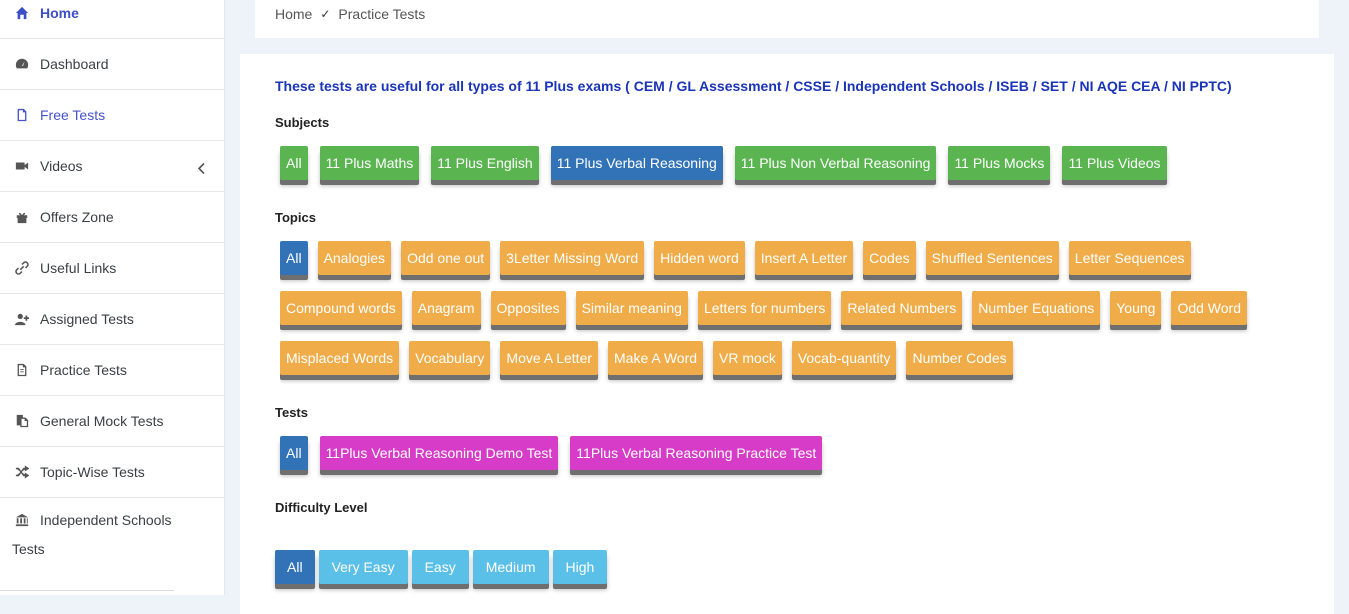 Image resolution: width=1349 pixels, height=614 pixels. Describe the element at coordinates (59, 13) in the screenshot. I see `sidebar-item-label: Home` at that location.